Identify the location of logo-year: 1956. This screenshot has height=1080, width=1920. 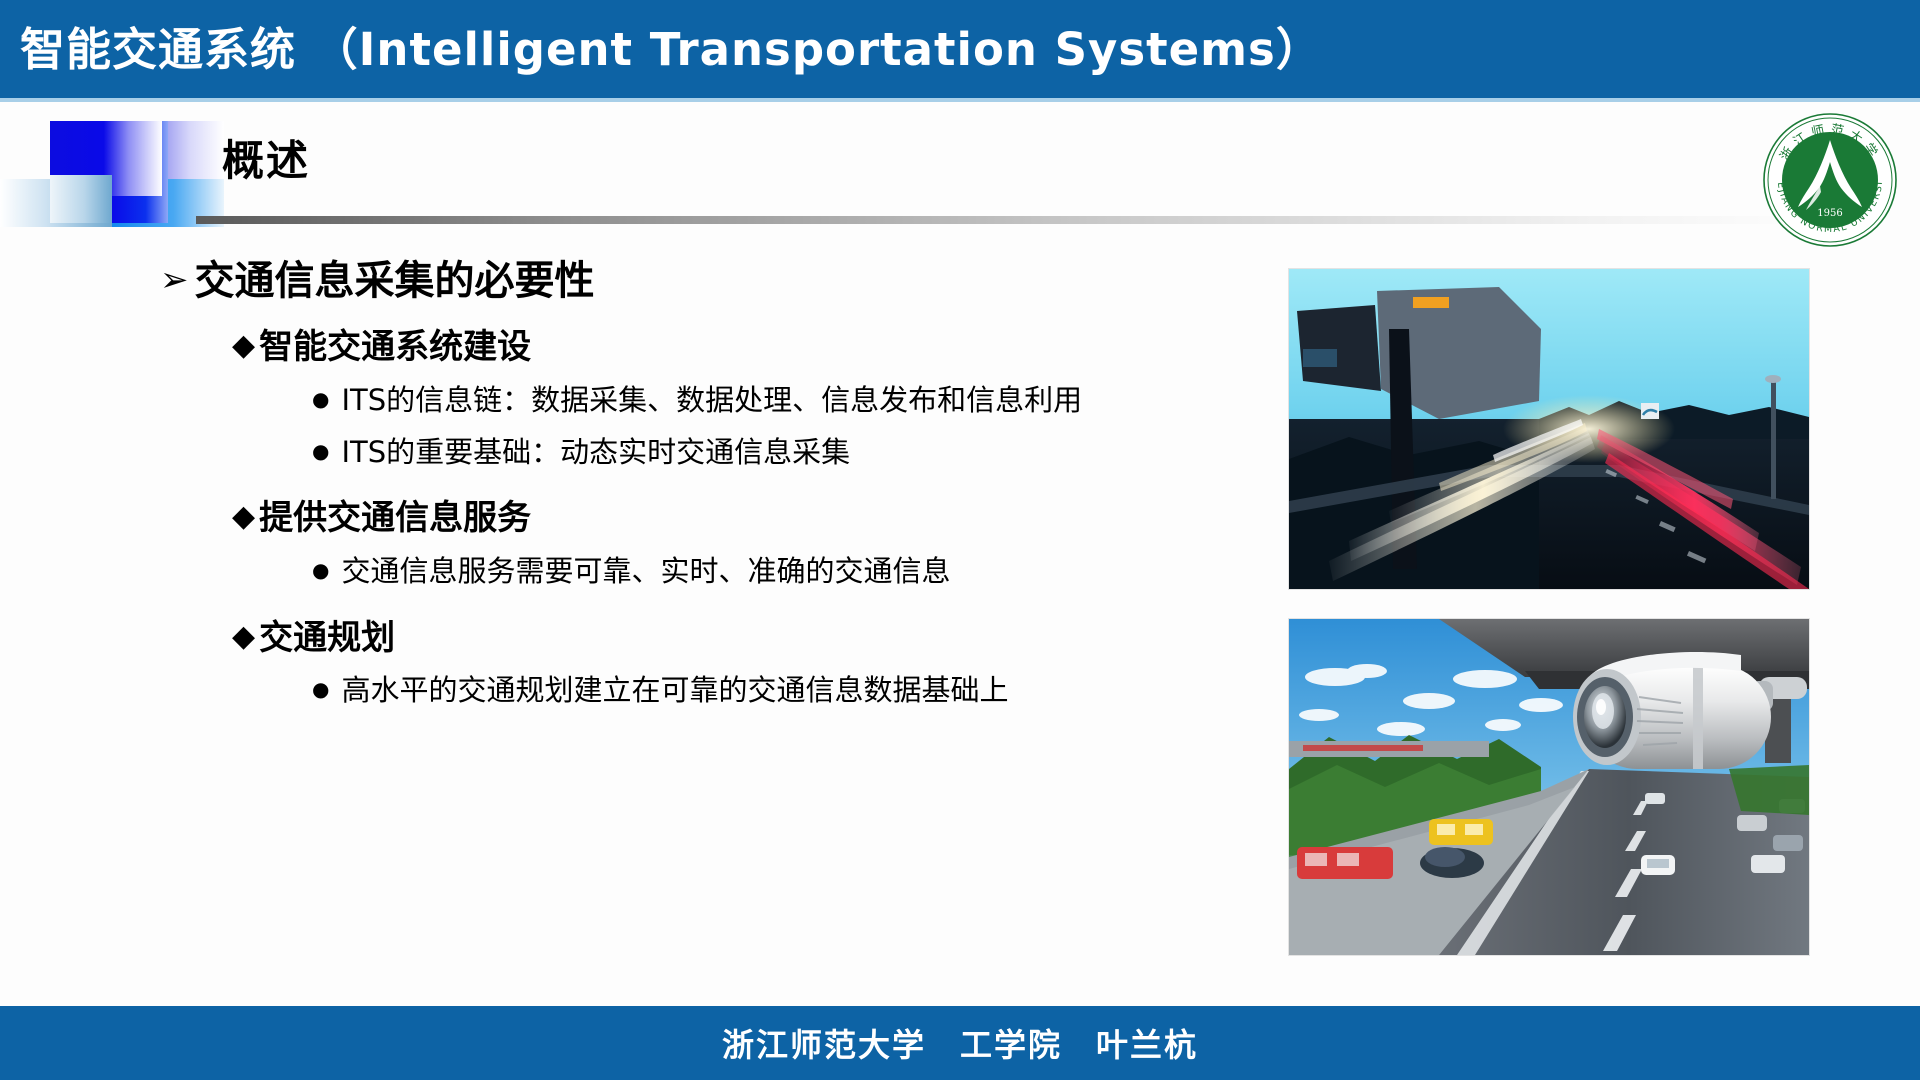
(1829, 213).